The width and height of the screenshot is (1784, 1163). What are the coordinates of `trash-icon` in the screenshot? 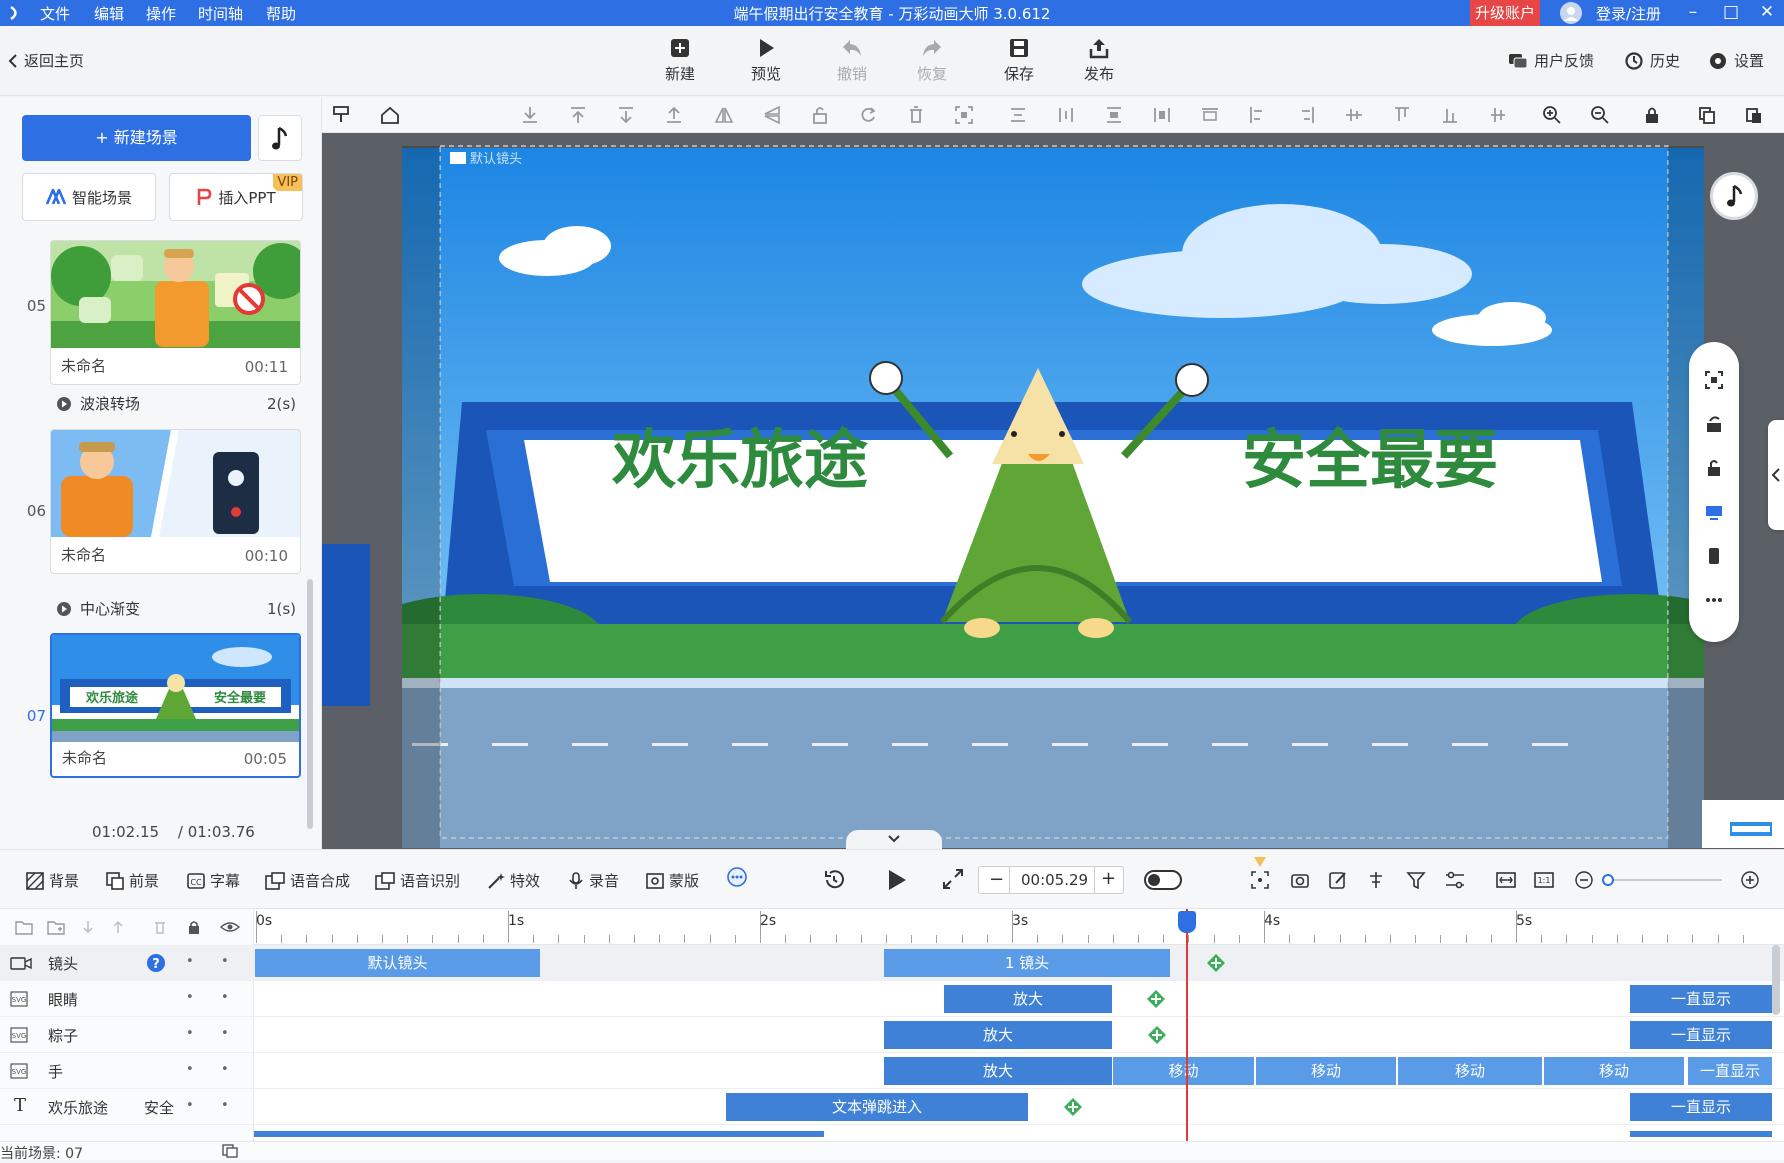 It's located at (916, 115).